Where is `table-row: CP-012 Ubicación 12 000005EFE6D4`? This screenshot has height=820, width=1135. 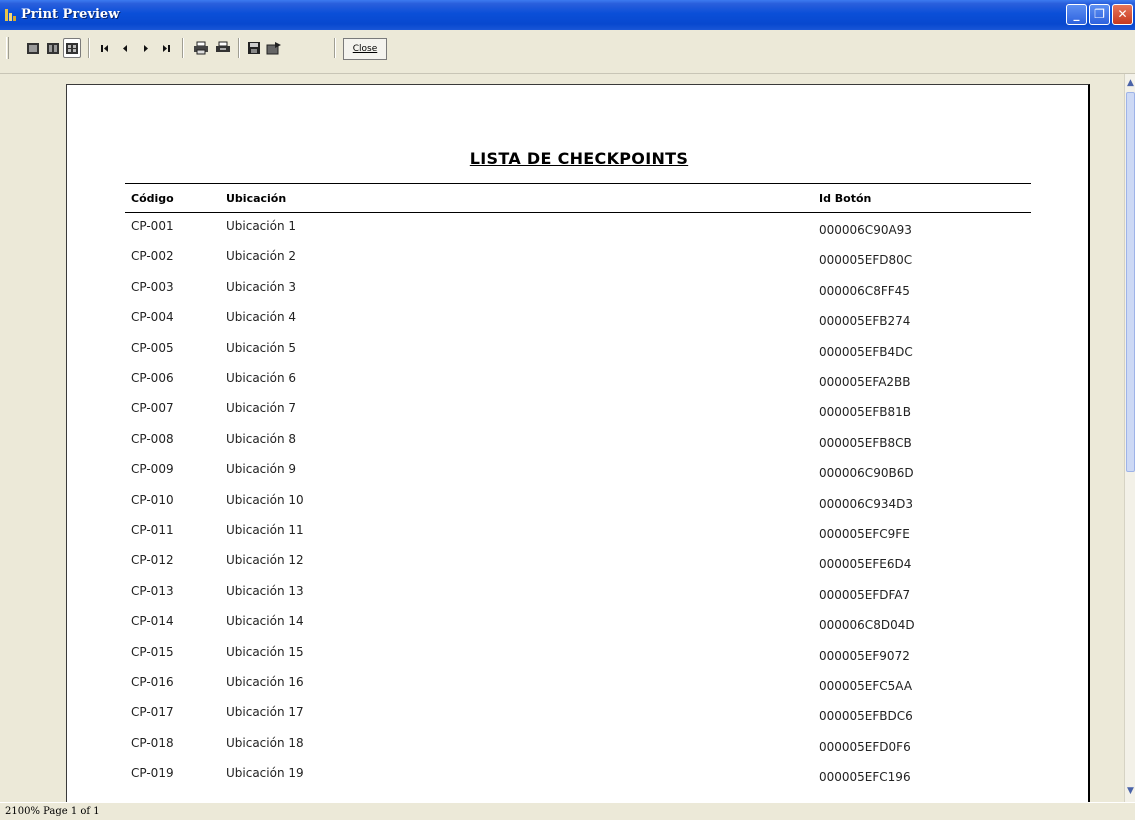 table-row: CP-012 Ubicación 12 000005EFE6D4 is located at coordinates (579, 568).